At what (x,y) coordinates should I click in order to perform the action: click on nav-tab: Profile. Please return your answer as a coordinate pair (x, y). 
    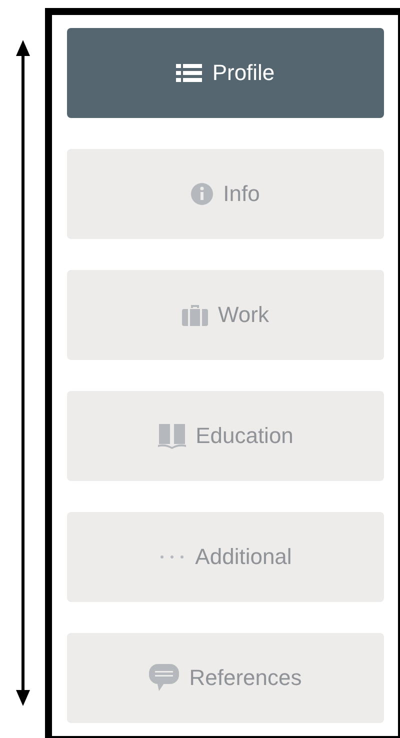
    Looking at the image, I should click on (225, 73).